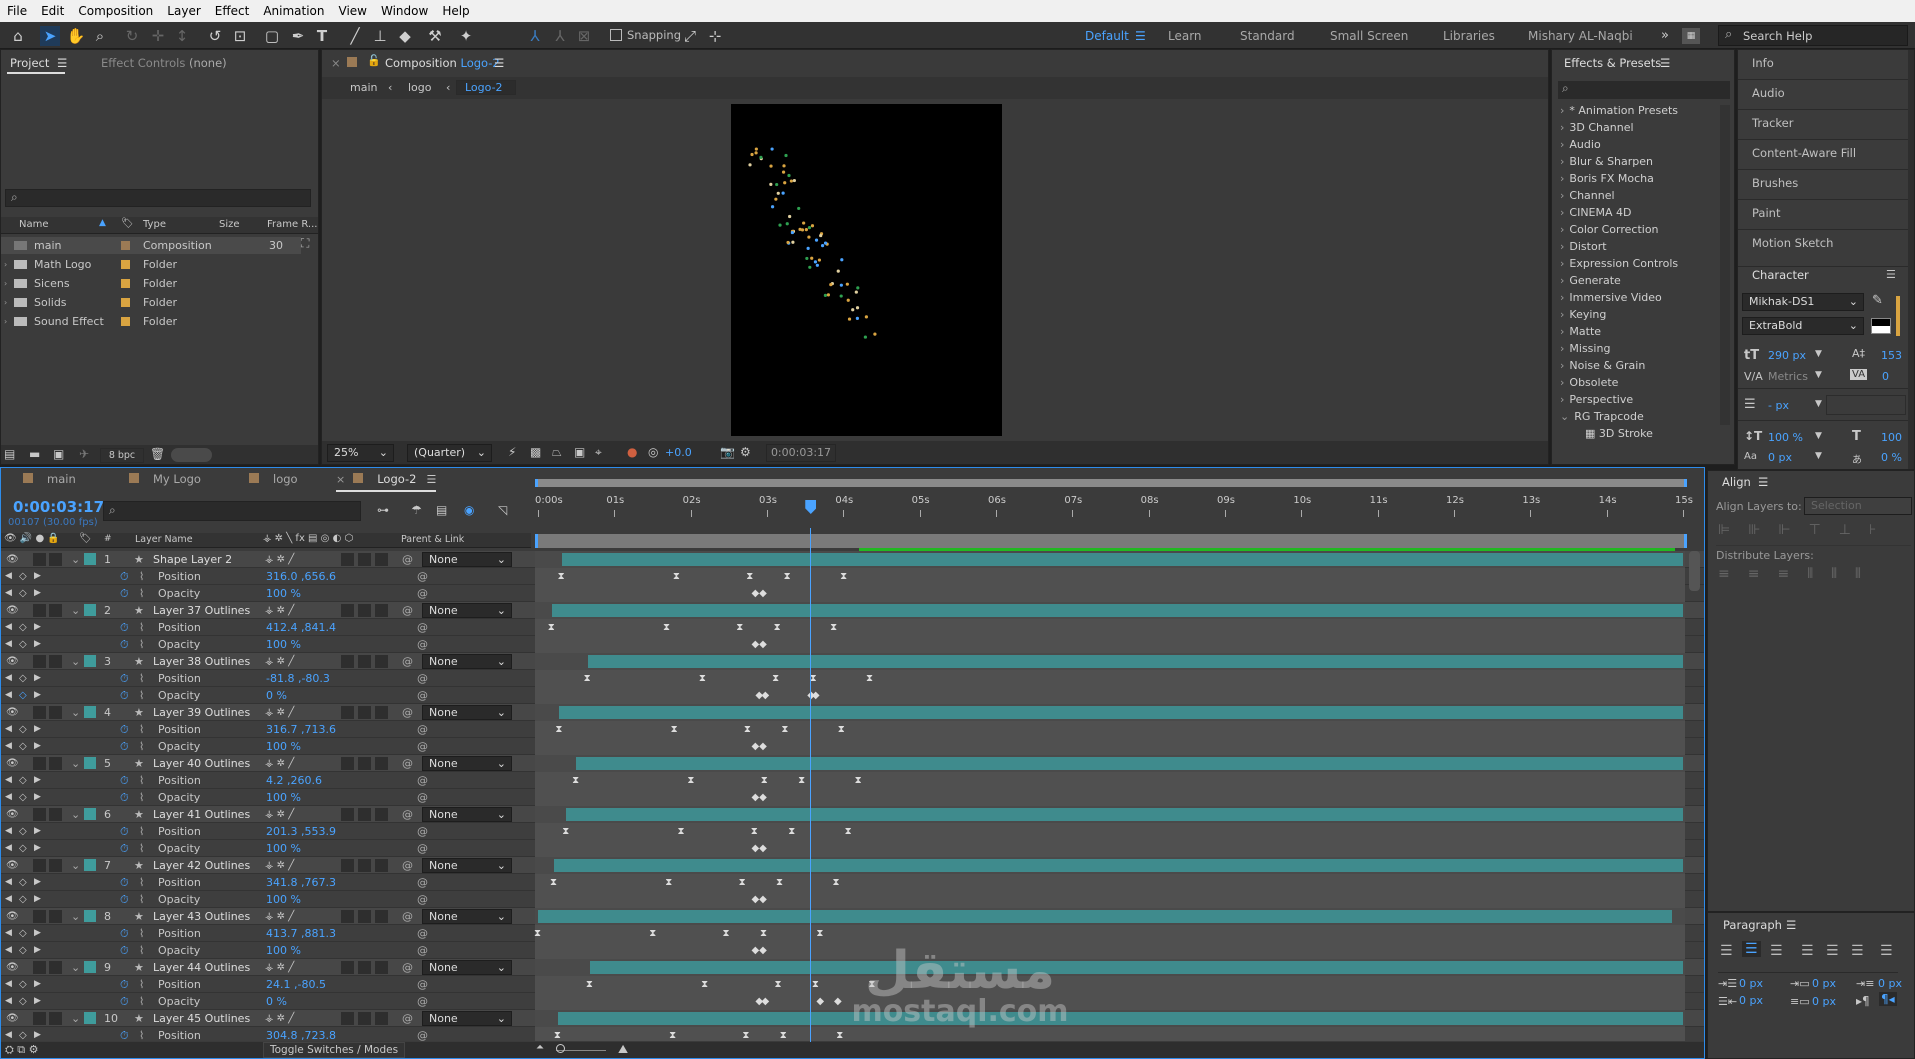 The width and height of the screenshot is (1915, 1059). I want to click on panel-audio: Audio, so click(1768, 93).